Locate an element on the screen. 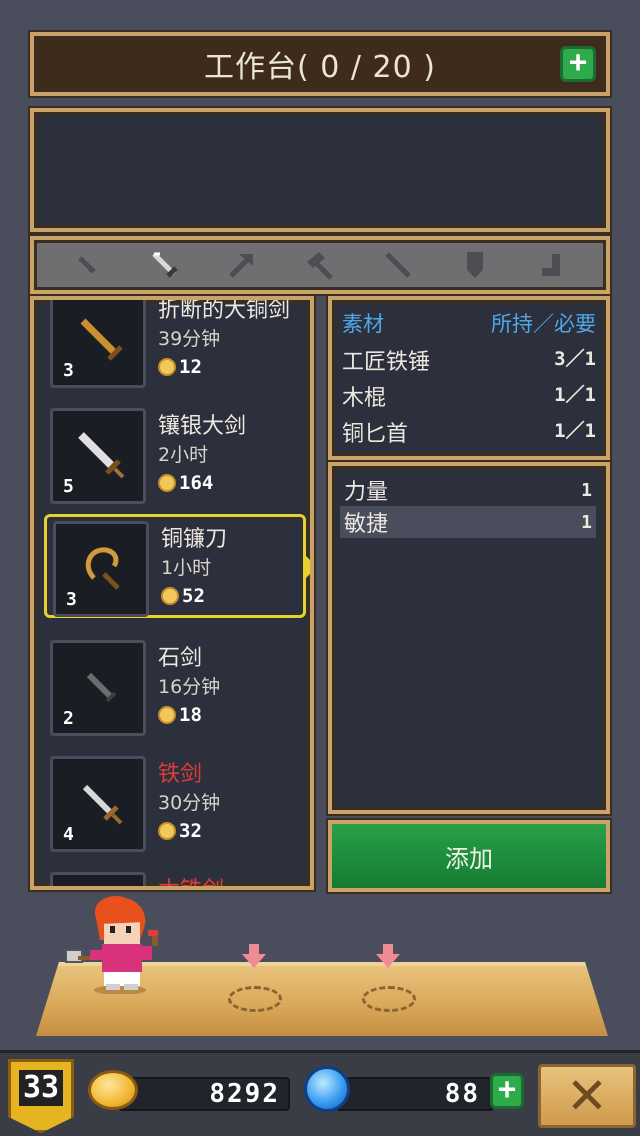 The width and height of the screenshot is (640, 1136). buy-gems-button: + is located at coordinates (507, 1091).